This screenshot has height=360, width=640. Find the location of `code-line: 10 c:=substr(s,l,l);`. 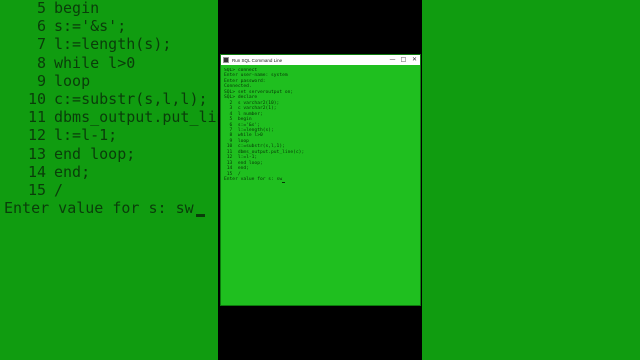

code-line: 10 c:=substr(s,l,l); is located at coordinates (107, 99).